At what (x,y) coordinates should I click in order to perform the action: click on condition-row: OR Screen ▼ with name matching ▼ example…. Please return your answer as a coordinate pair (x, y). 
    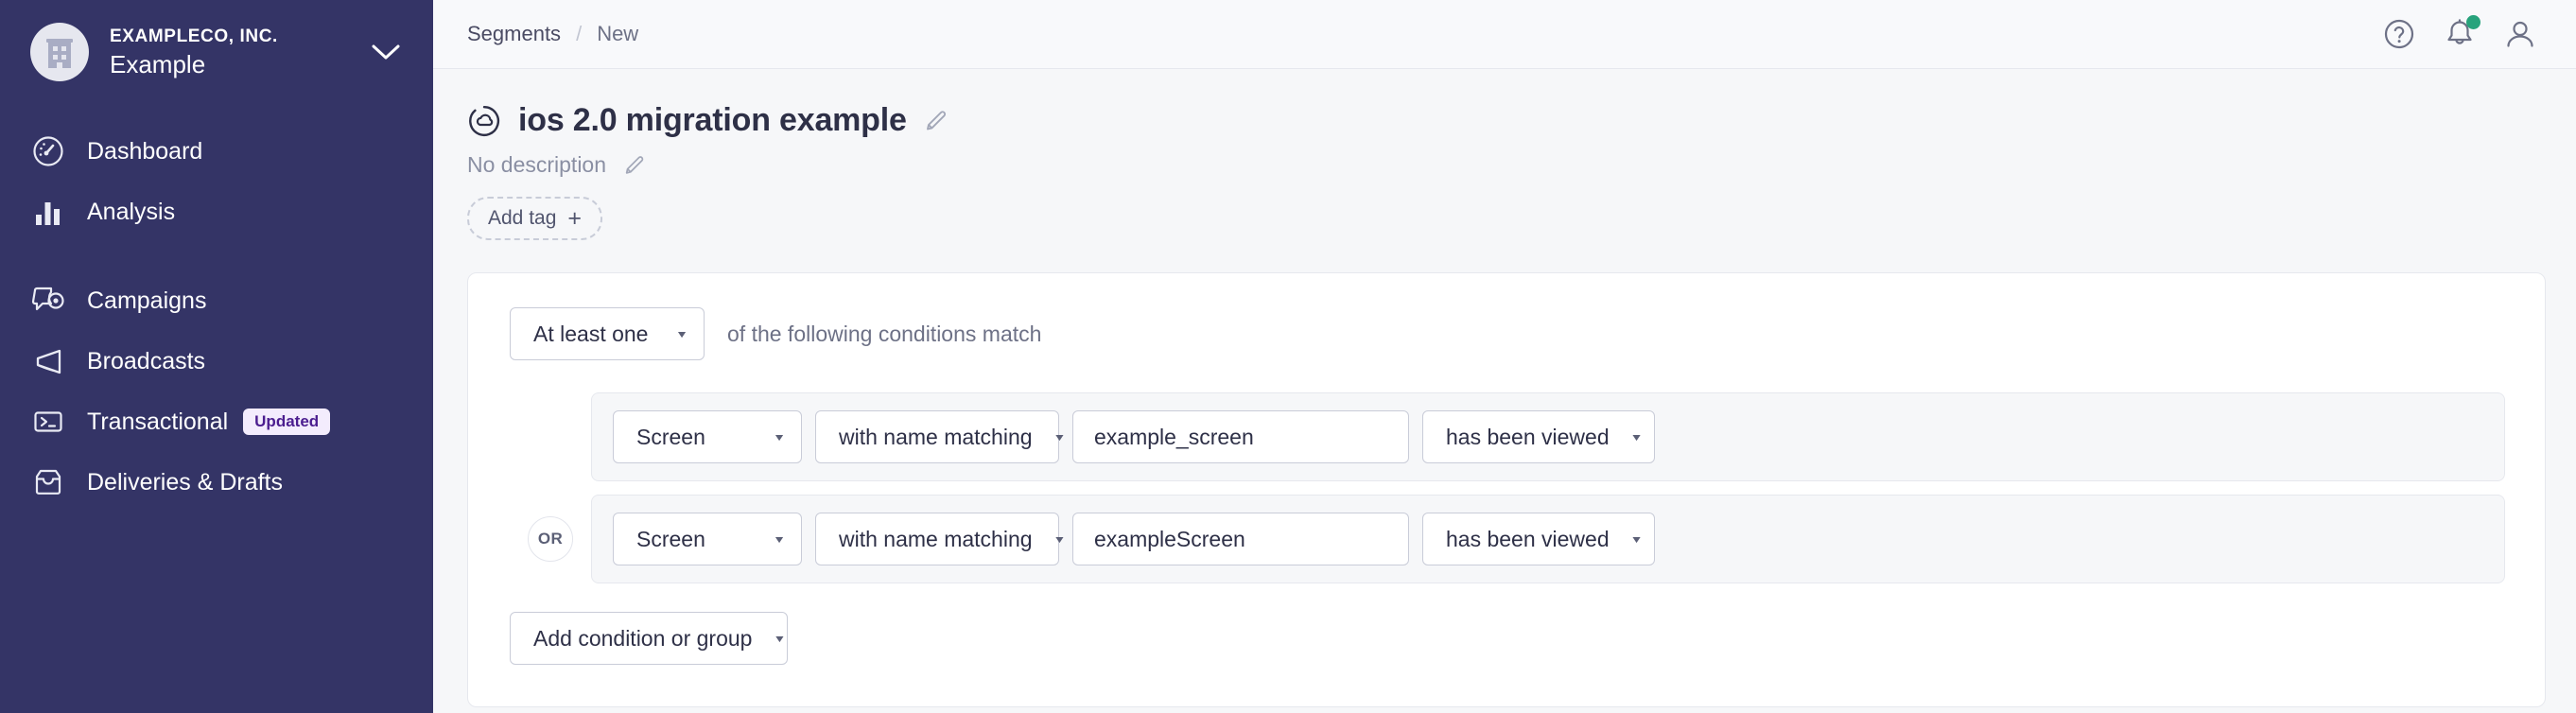
    Looking at the image, I should click on (1507, 539).